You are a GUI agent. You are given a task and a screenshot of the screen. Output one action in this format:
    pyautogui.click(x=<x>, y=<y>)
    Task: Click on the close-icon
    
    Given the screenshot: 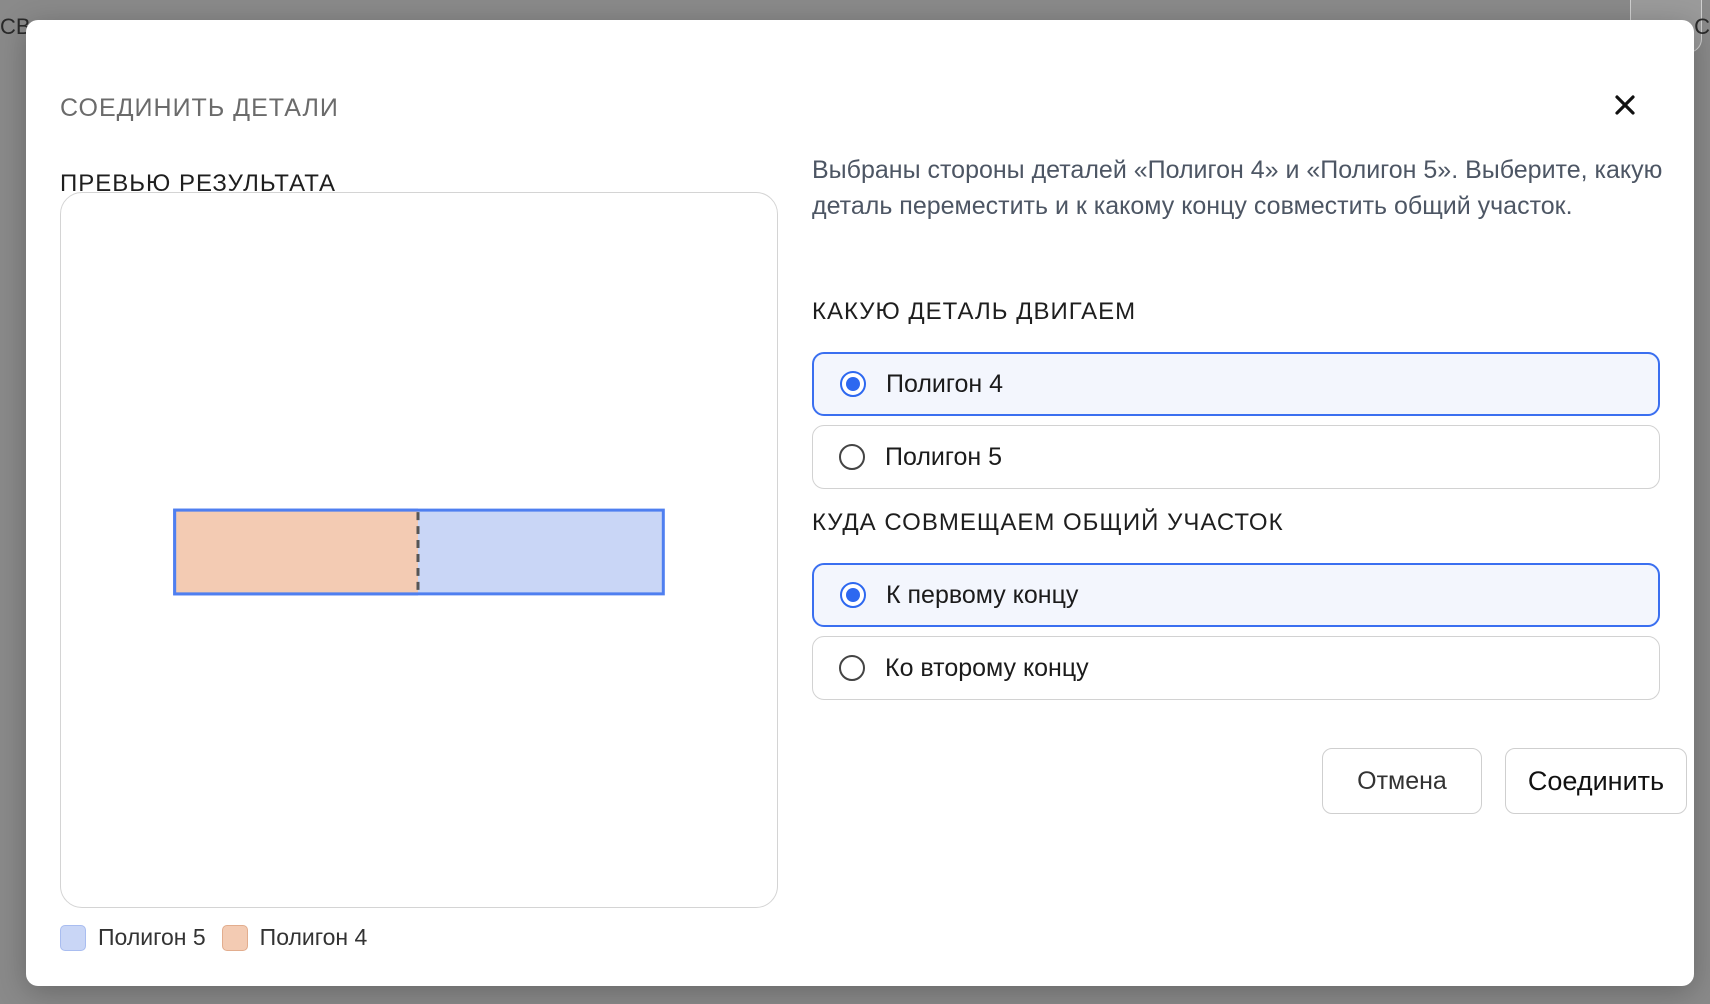 What is the action you would take?
    pyautogui.click(x=1625, y=105)
    